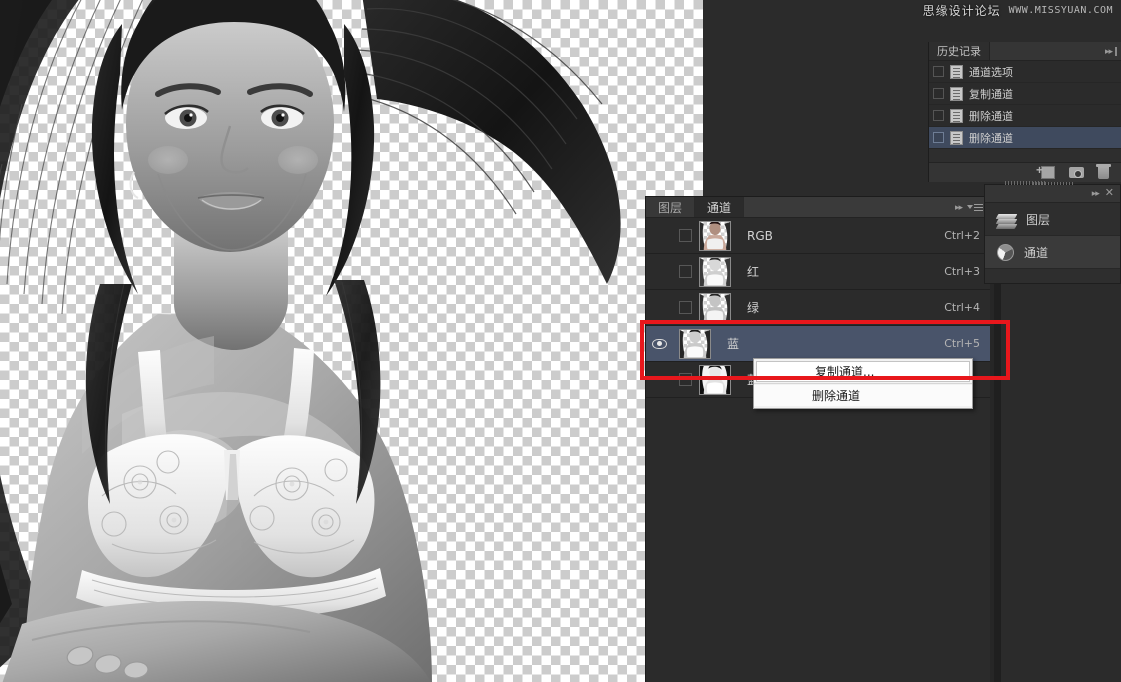  What do you see at coordinates (1052, 252) in the screenshot?
I see `dock-item-channels: 通道` at bounding box center [1052, 252].